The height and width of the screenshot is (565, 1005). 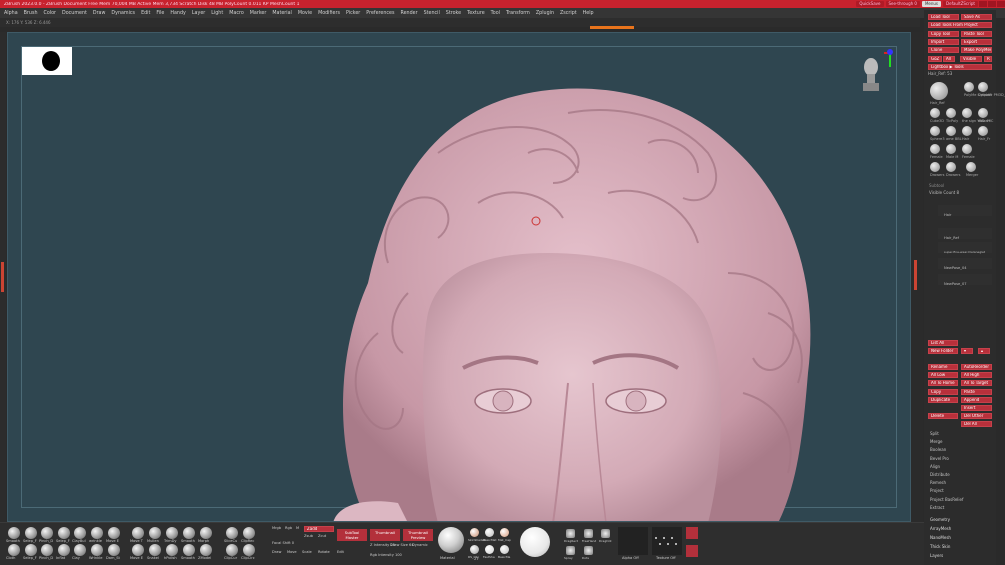 What do you see at coordinates (386, 555) in the screenshot?
I see `rgb-intensity-slider: Rgb Intensity 100` at bounding box center [386, 555].